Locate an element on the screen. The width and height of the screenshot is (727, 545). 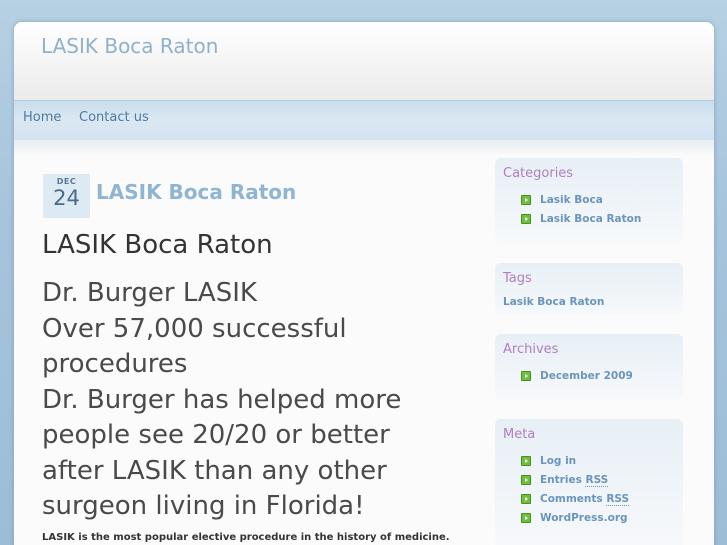
archives-widget: Archives December 2009 is located at coordinates (589, 367).